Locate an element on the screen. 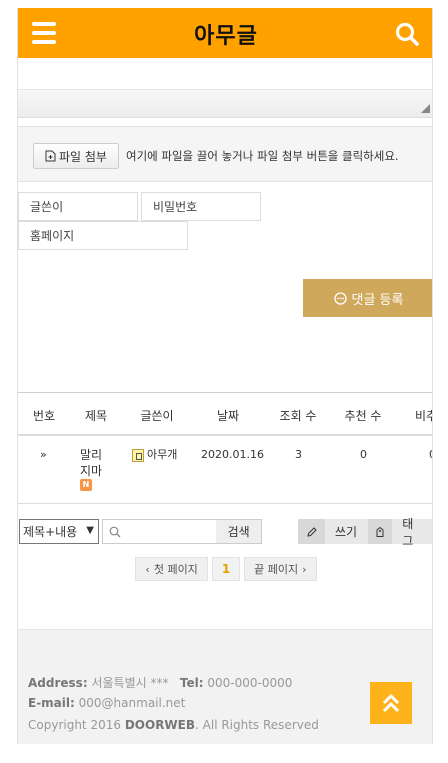 The width and height of the screenshot is (448, 763). search-scope-select: 제목+내용 ▼ is located at coordinates (59, 531).